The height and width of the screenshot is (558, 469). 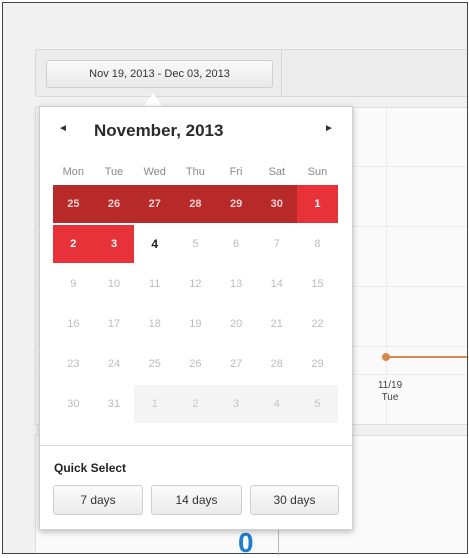 I want to click on quick-select-title: Quick Select, so click(x=90, y=468).